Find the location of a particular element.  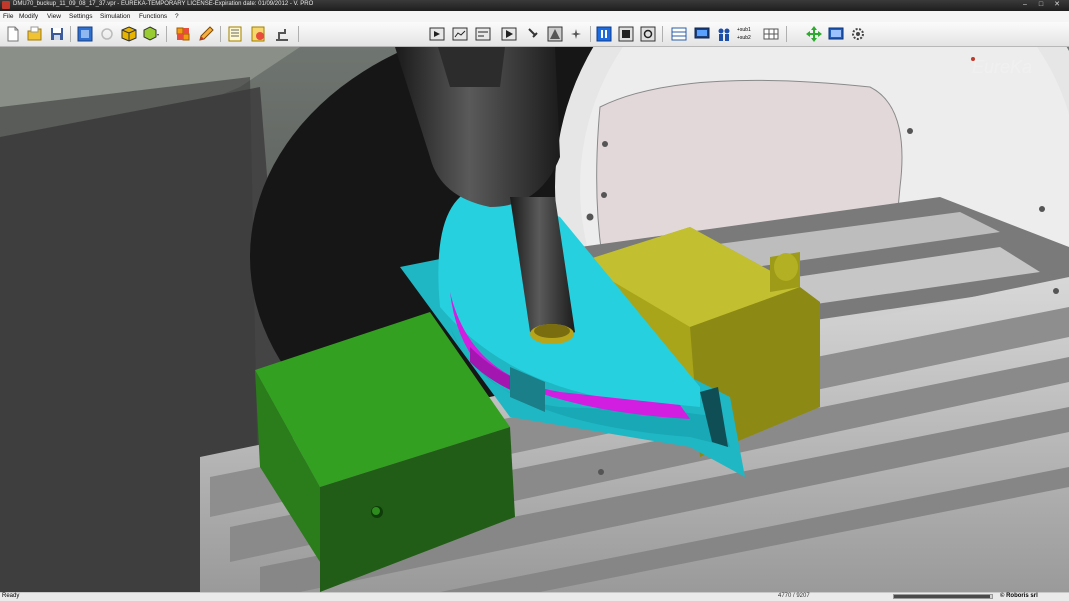

menu-view: View is located at coordinates (54, 16).